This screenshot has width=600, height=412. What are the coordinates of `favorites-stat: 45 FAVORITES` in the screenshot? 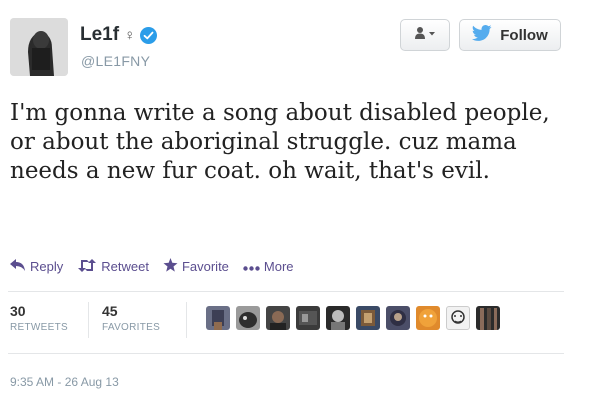 It's located at (131, 318).